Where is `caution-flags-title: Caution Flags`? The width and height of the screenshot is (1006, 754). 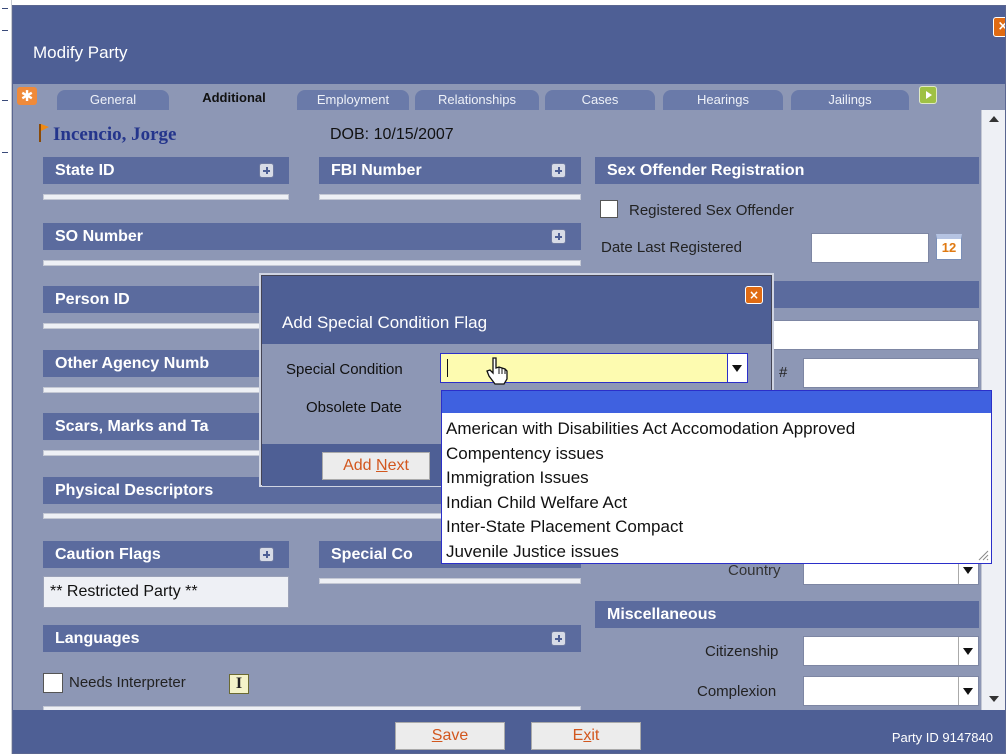 caution-flags-title: Caution Flags is located at coordinates (108, 554).